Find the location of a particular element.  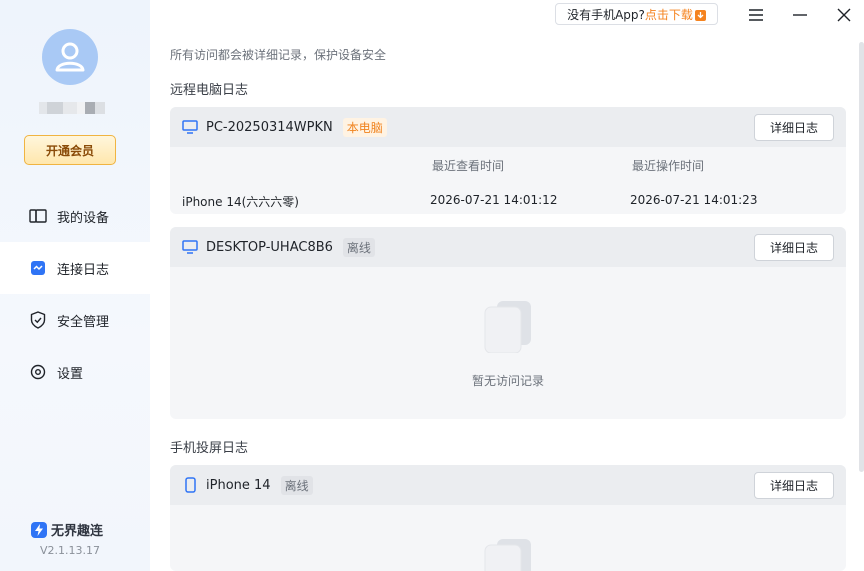

nav-item-my-devices: 我的设备 is located at coordinates (75, 216).